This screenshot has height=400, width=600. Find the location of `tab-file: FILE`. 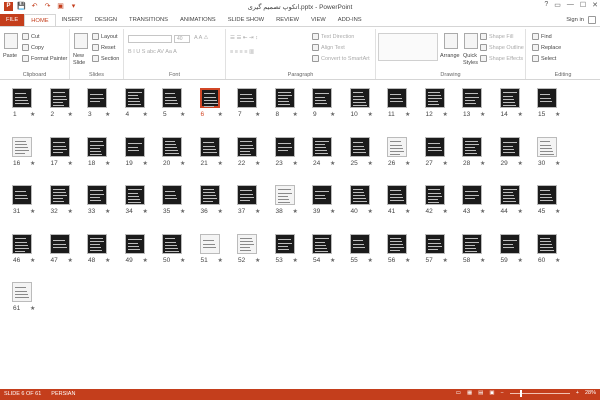

tab-file: FILE is located at coordinates (12, 20).